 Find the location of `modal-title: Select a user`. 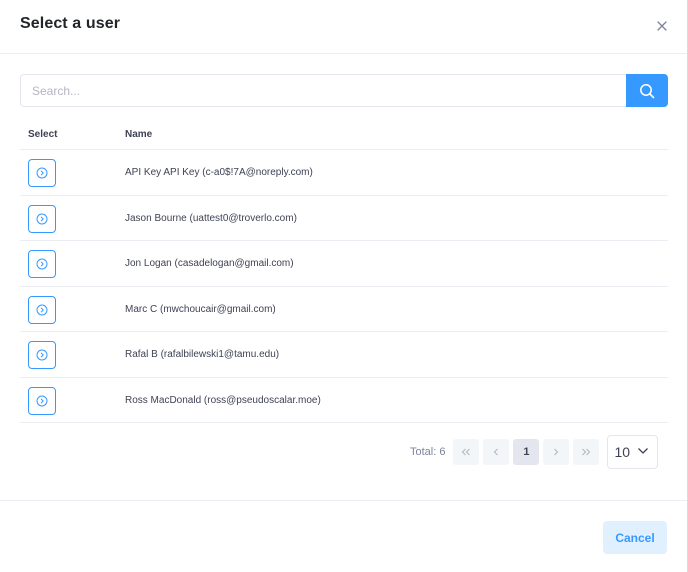

modal-title: Select a user is located at coordinates (70, 23).